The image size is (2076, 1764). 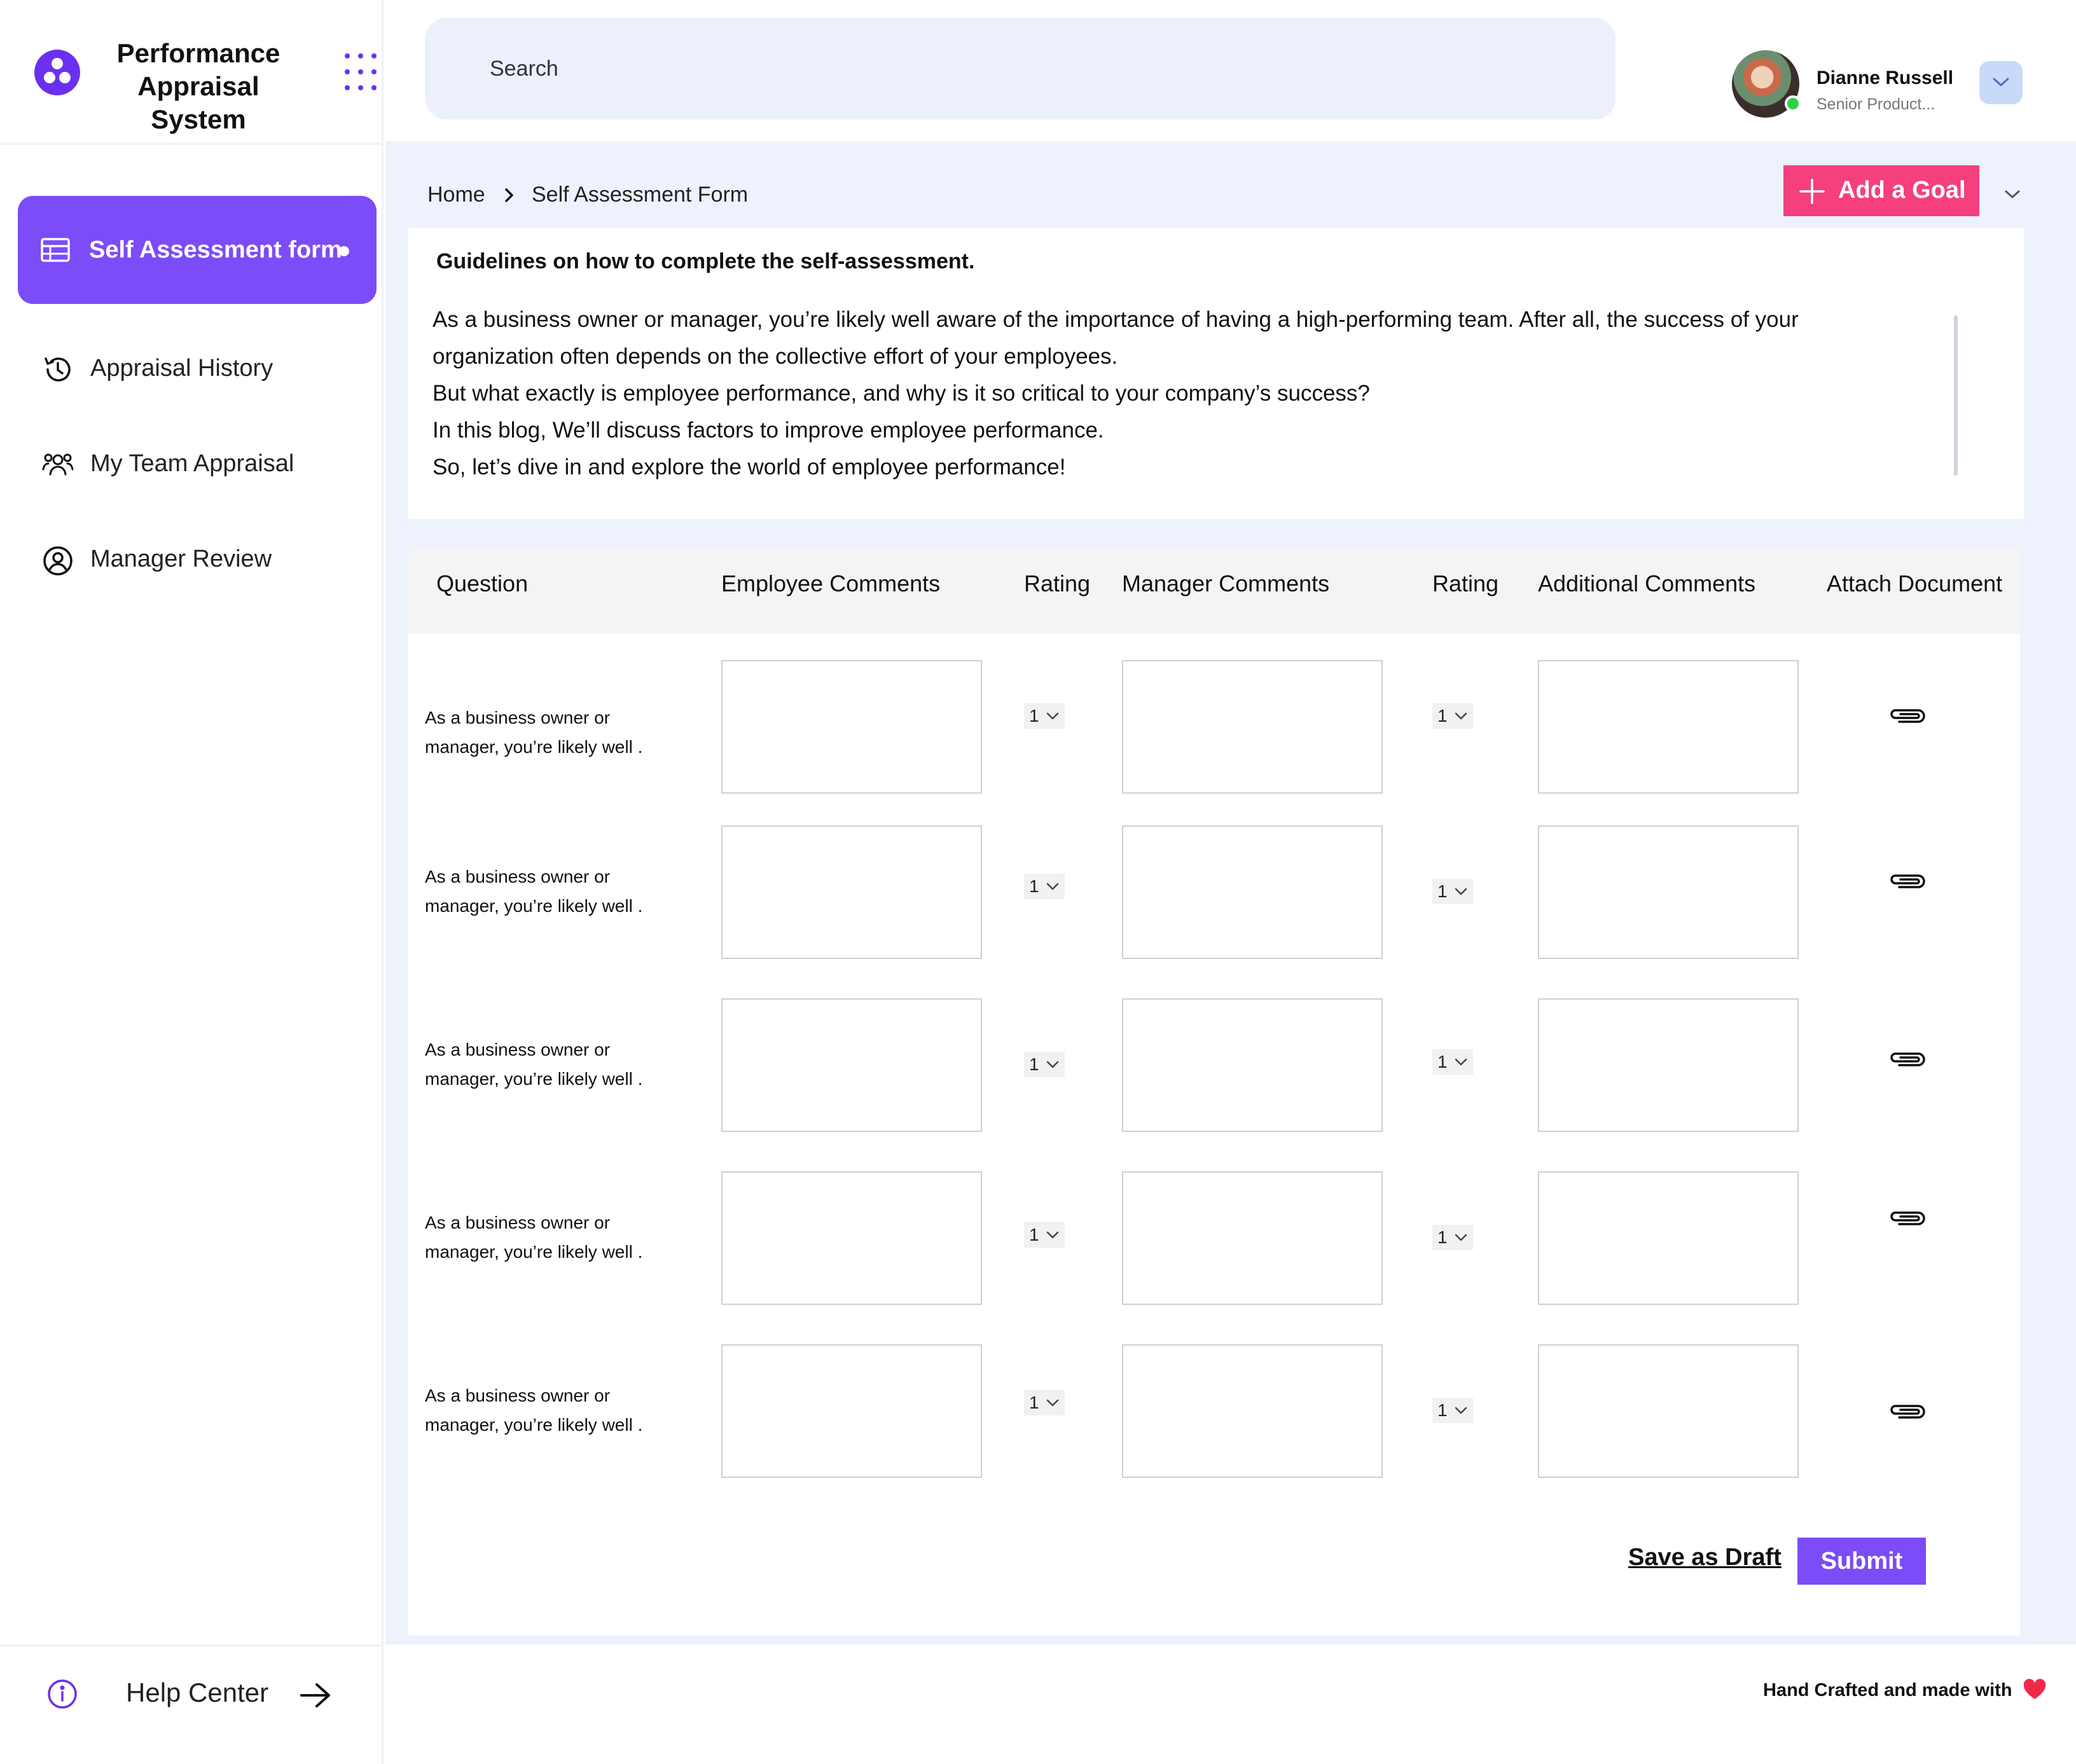 I want to click on info-icon, so click(x=63, y=1694).